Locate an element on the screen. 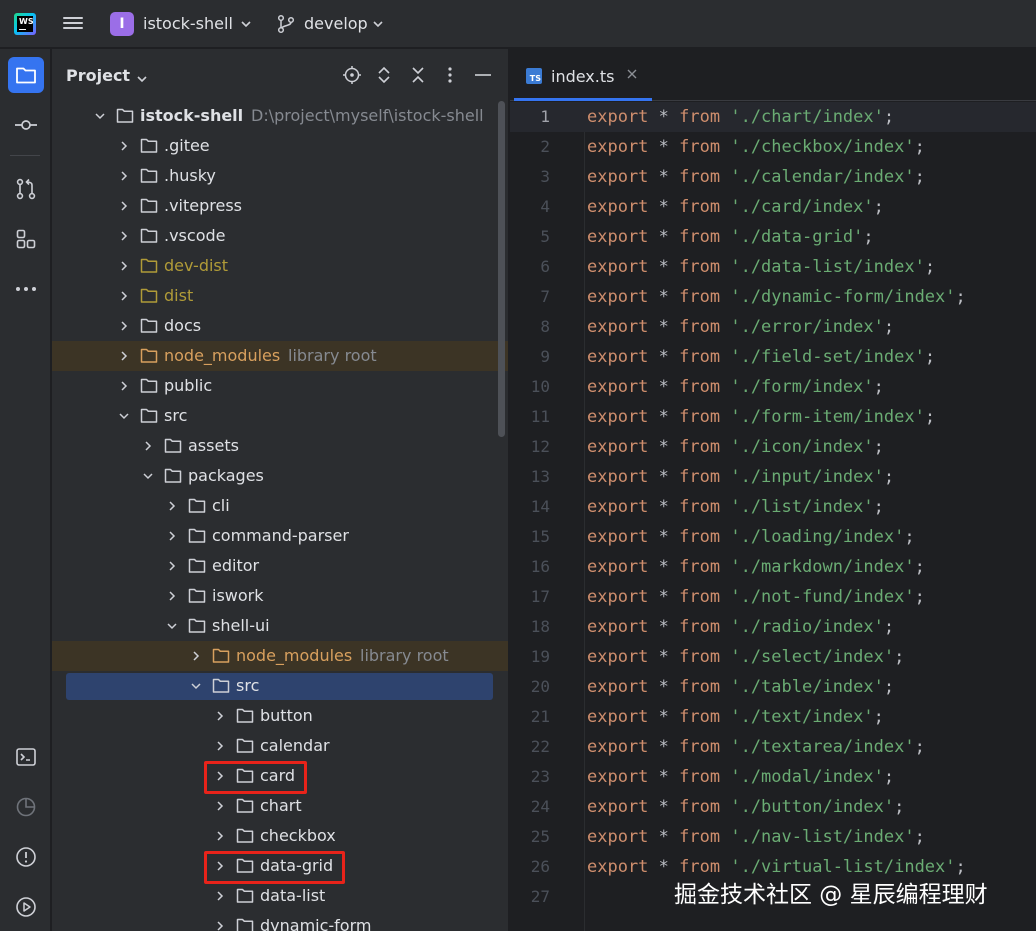 This screenshot has height=931, width=1036. code-line: 19 export * from './select/index'; is located at coordinates (773, 657).